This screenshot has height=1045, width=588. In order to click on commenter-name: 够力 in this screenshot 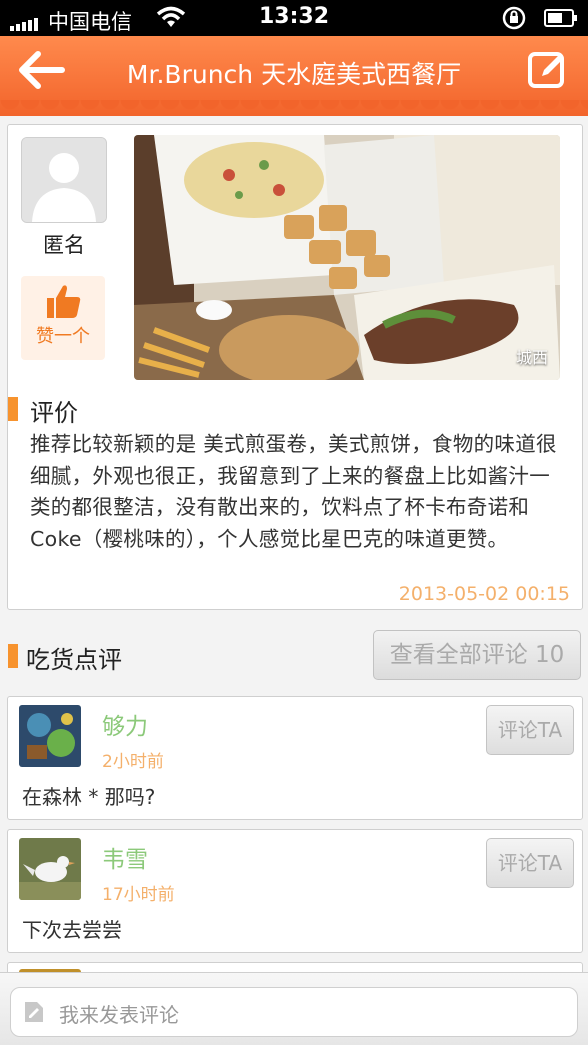, I will do `click(125, 724)`.